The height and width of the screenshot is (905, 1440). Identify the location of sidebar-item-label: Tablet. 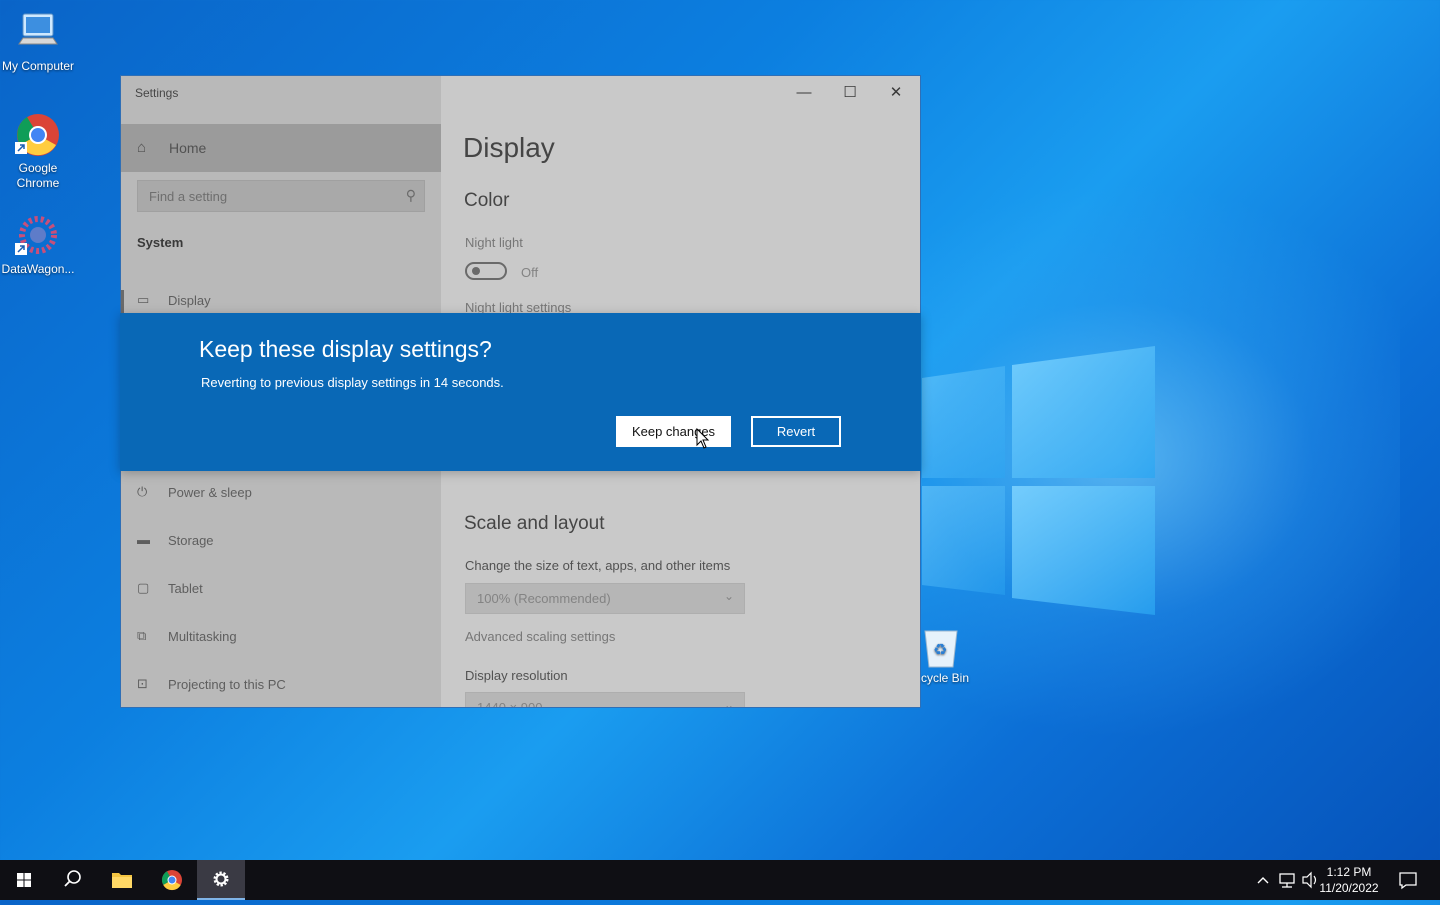
(185, 588).